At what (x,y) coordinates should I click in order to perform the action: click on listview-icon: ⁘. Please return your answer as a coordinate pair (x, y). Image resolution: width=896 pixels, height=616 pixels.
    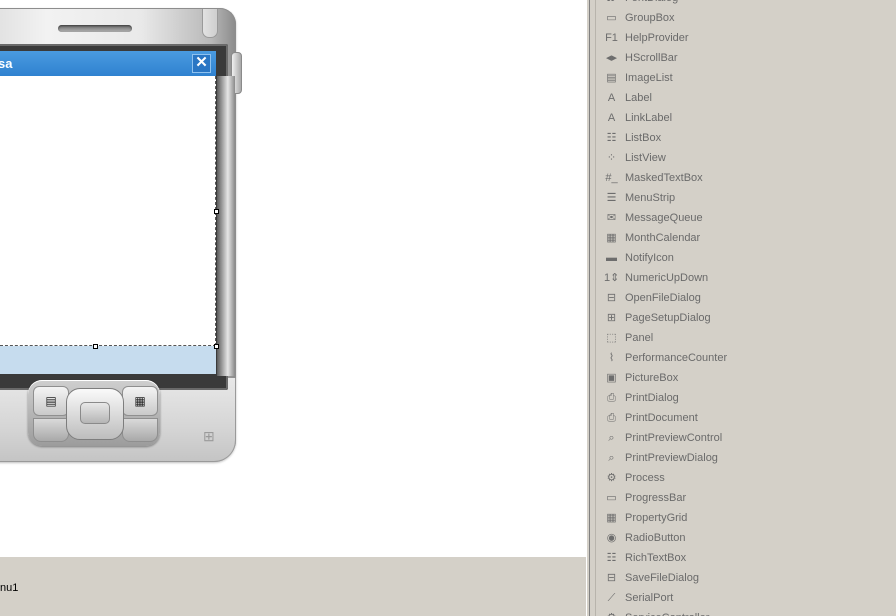
    Looking at the image, I should click on (611, 158).